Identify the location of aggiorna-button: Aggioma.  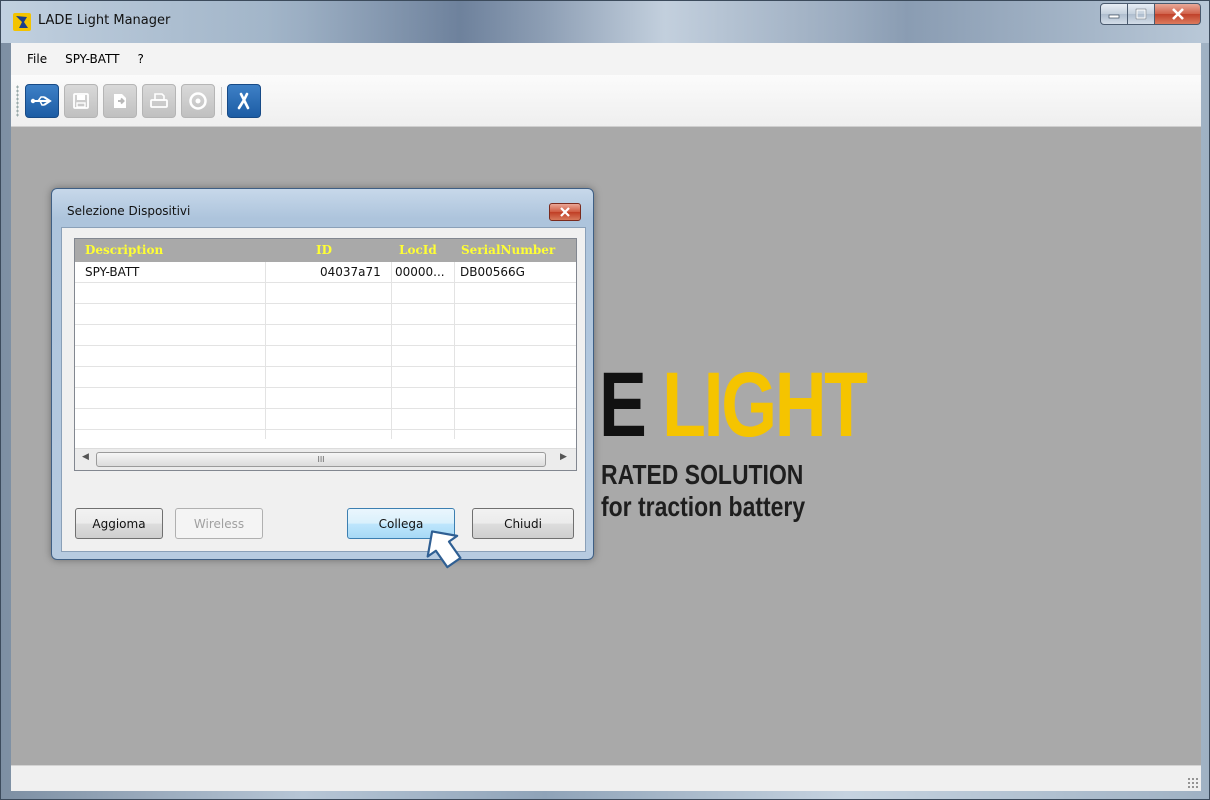
(119, 523).